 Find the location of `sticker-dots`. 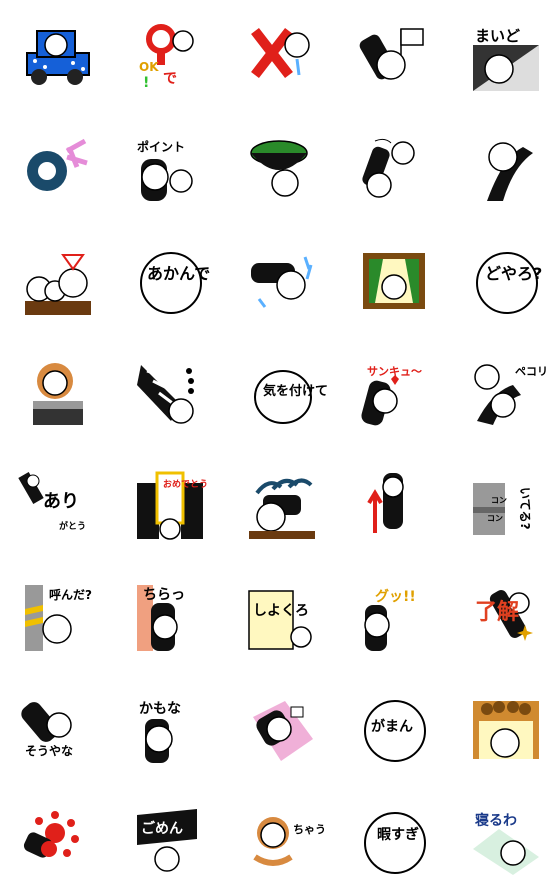

sticker-dots is located at coordinates (57, 842).